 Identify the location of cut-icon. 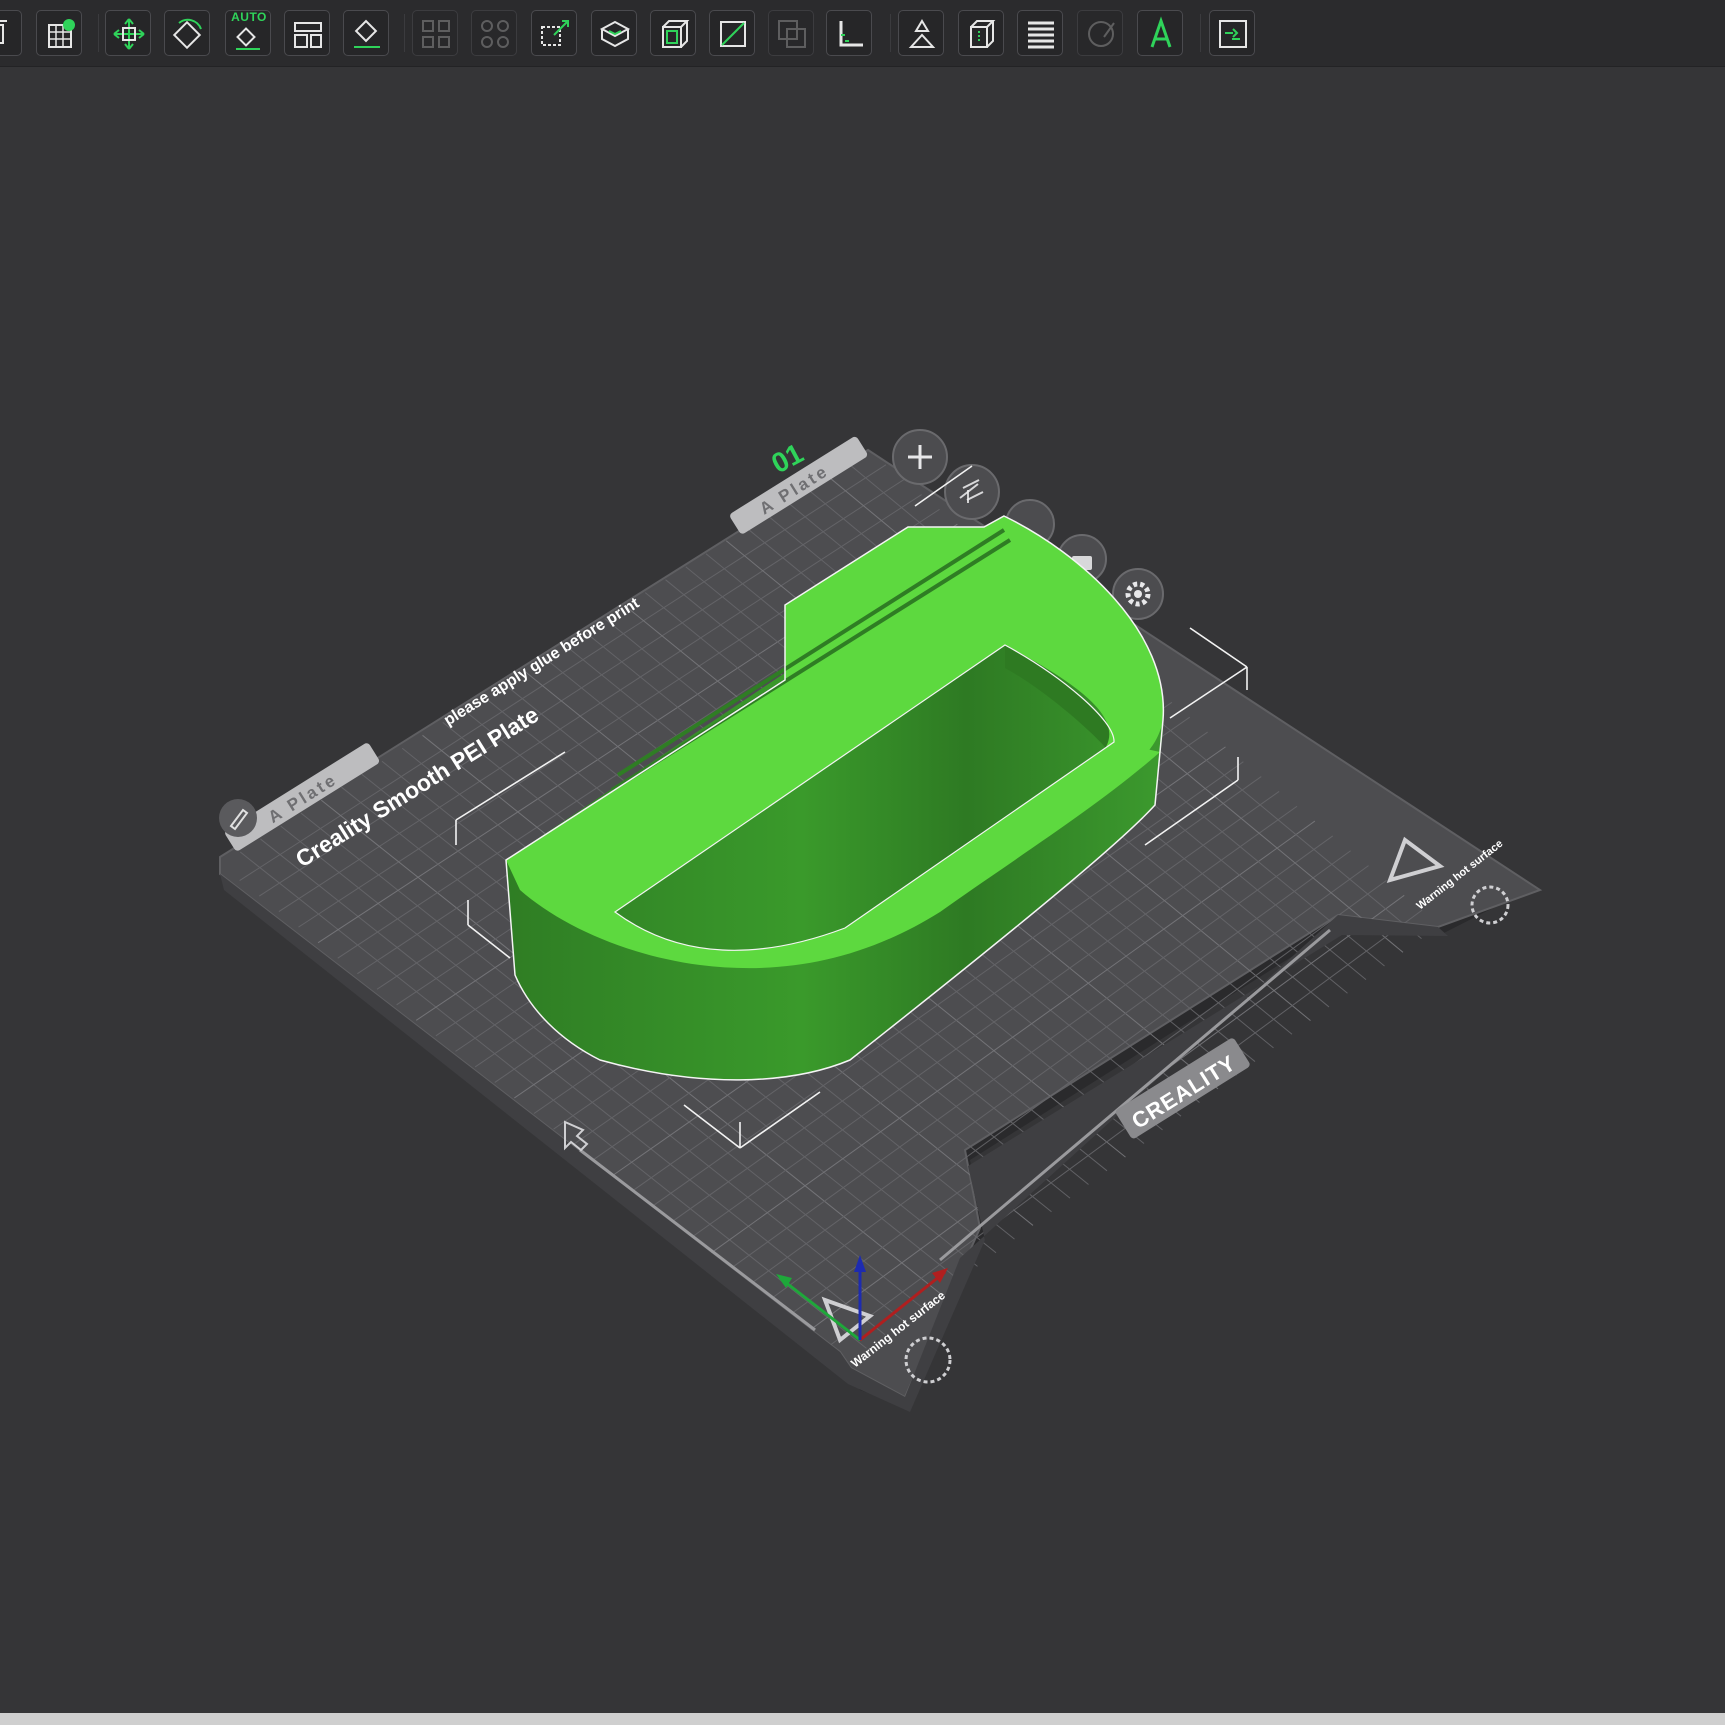
(733, 34).